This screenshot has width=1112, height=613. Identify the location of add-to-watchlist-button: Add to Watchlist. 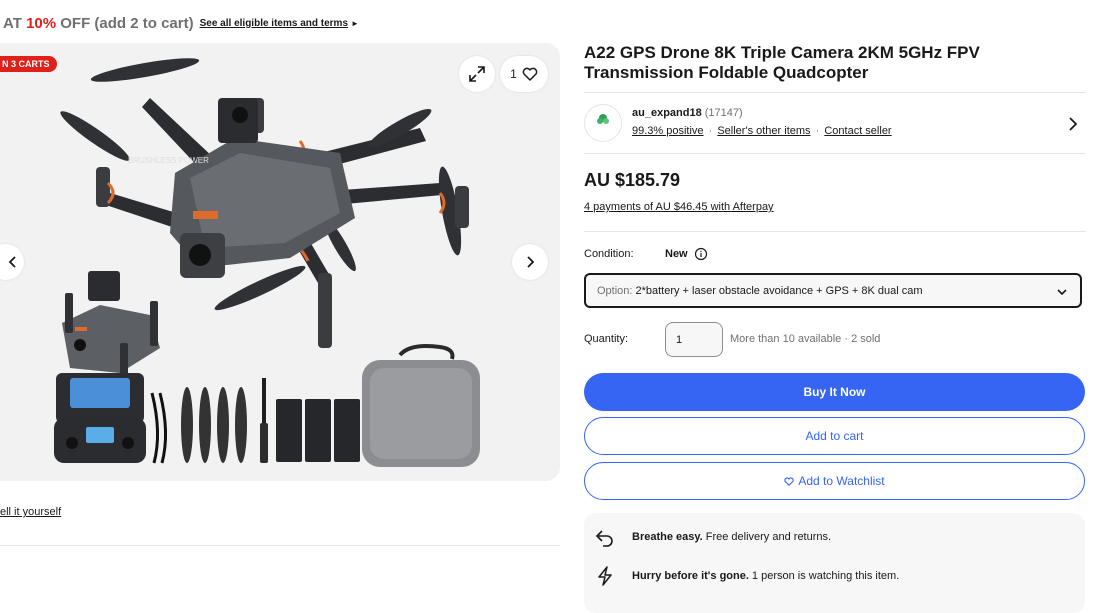
(834, 481).